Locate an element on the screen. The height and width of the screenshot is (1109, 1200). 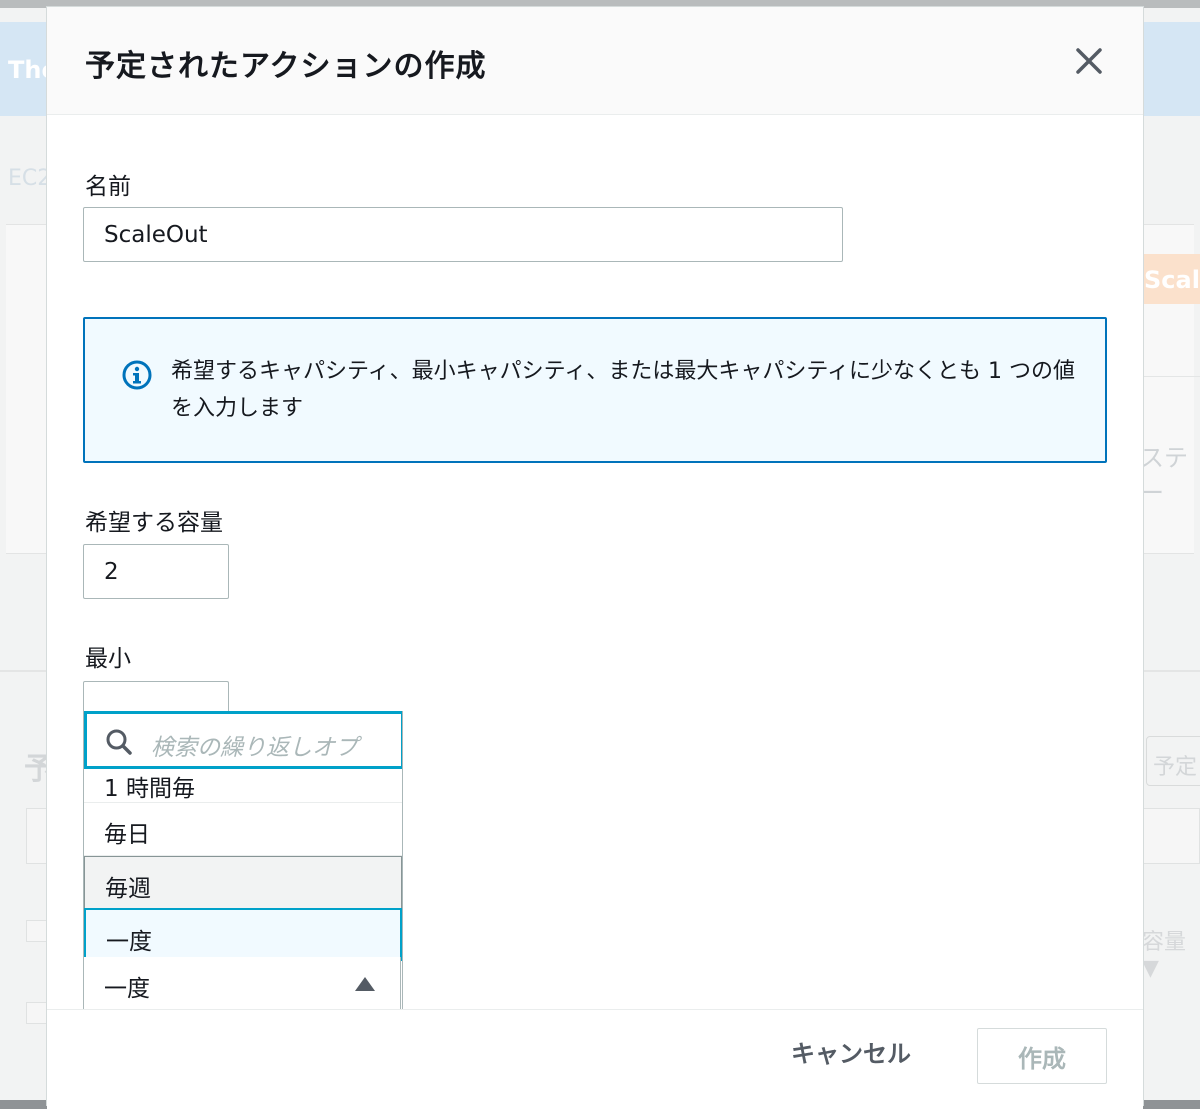
search-icon is located at coordinates (119, 742).